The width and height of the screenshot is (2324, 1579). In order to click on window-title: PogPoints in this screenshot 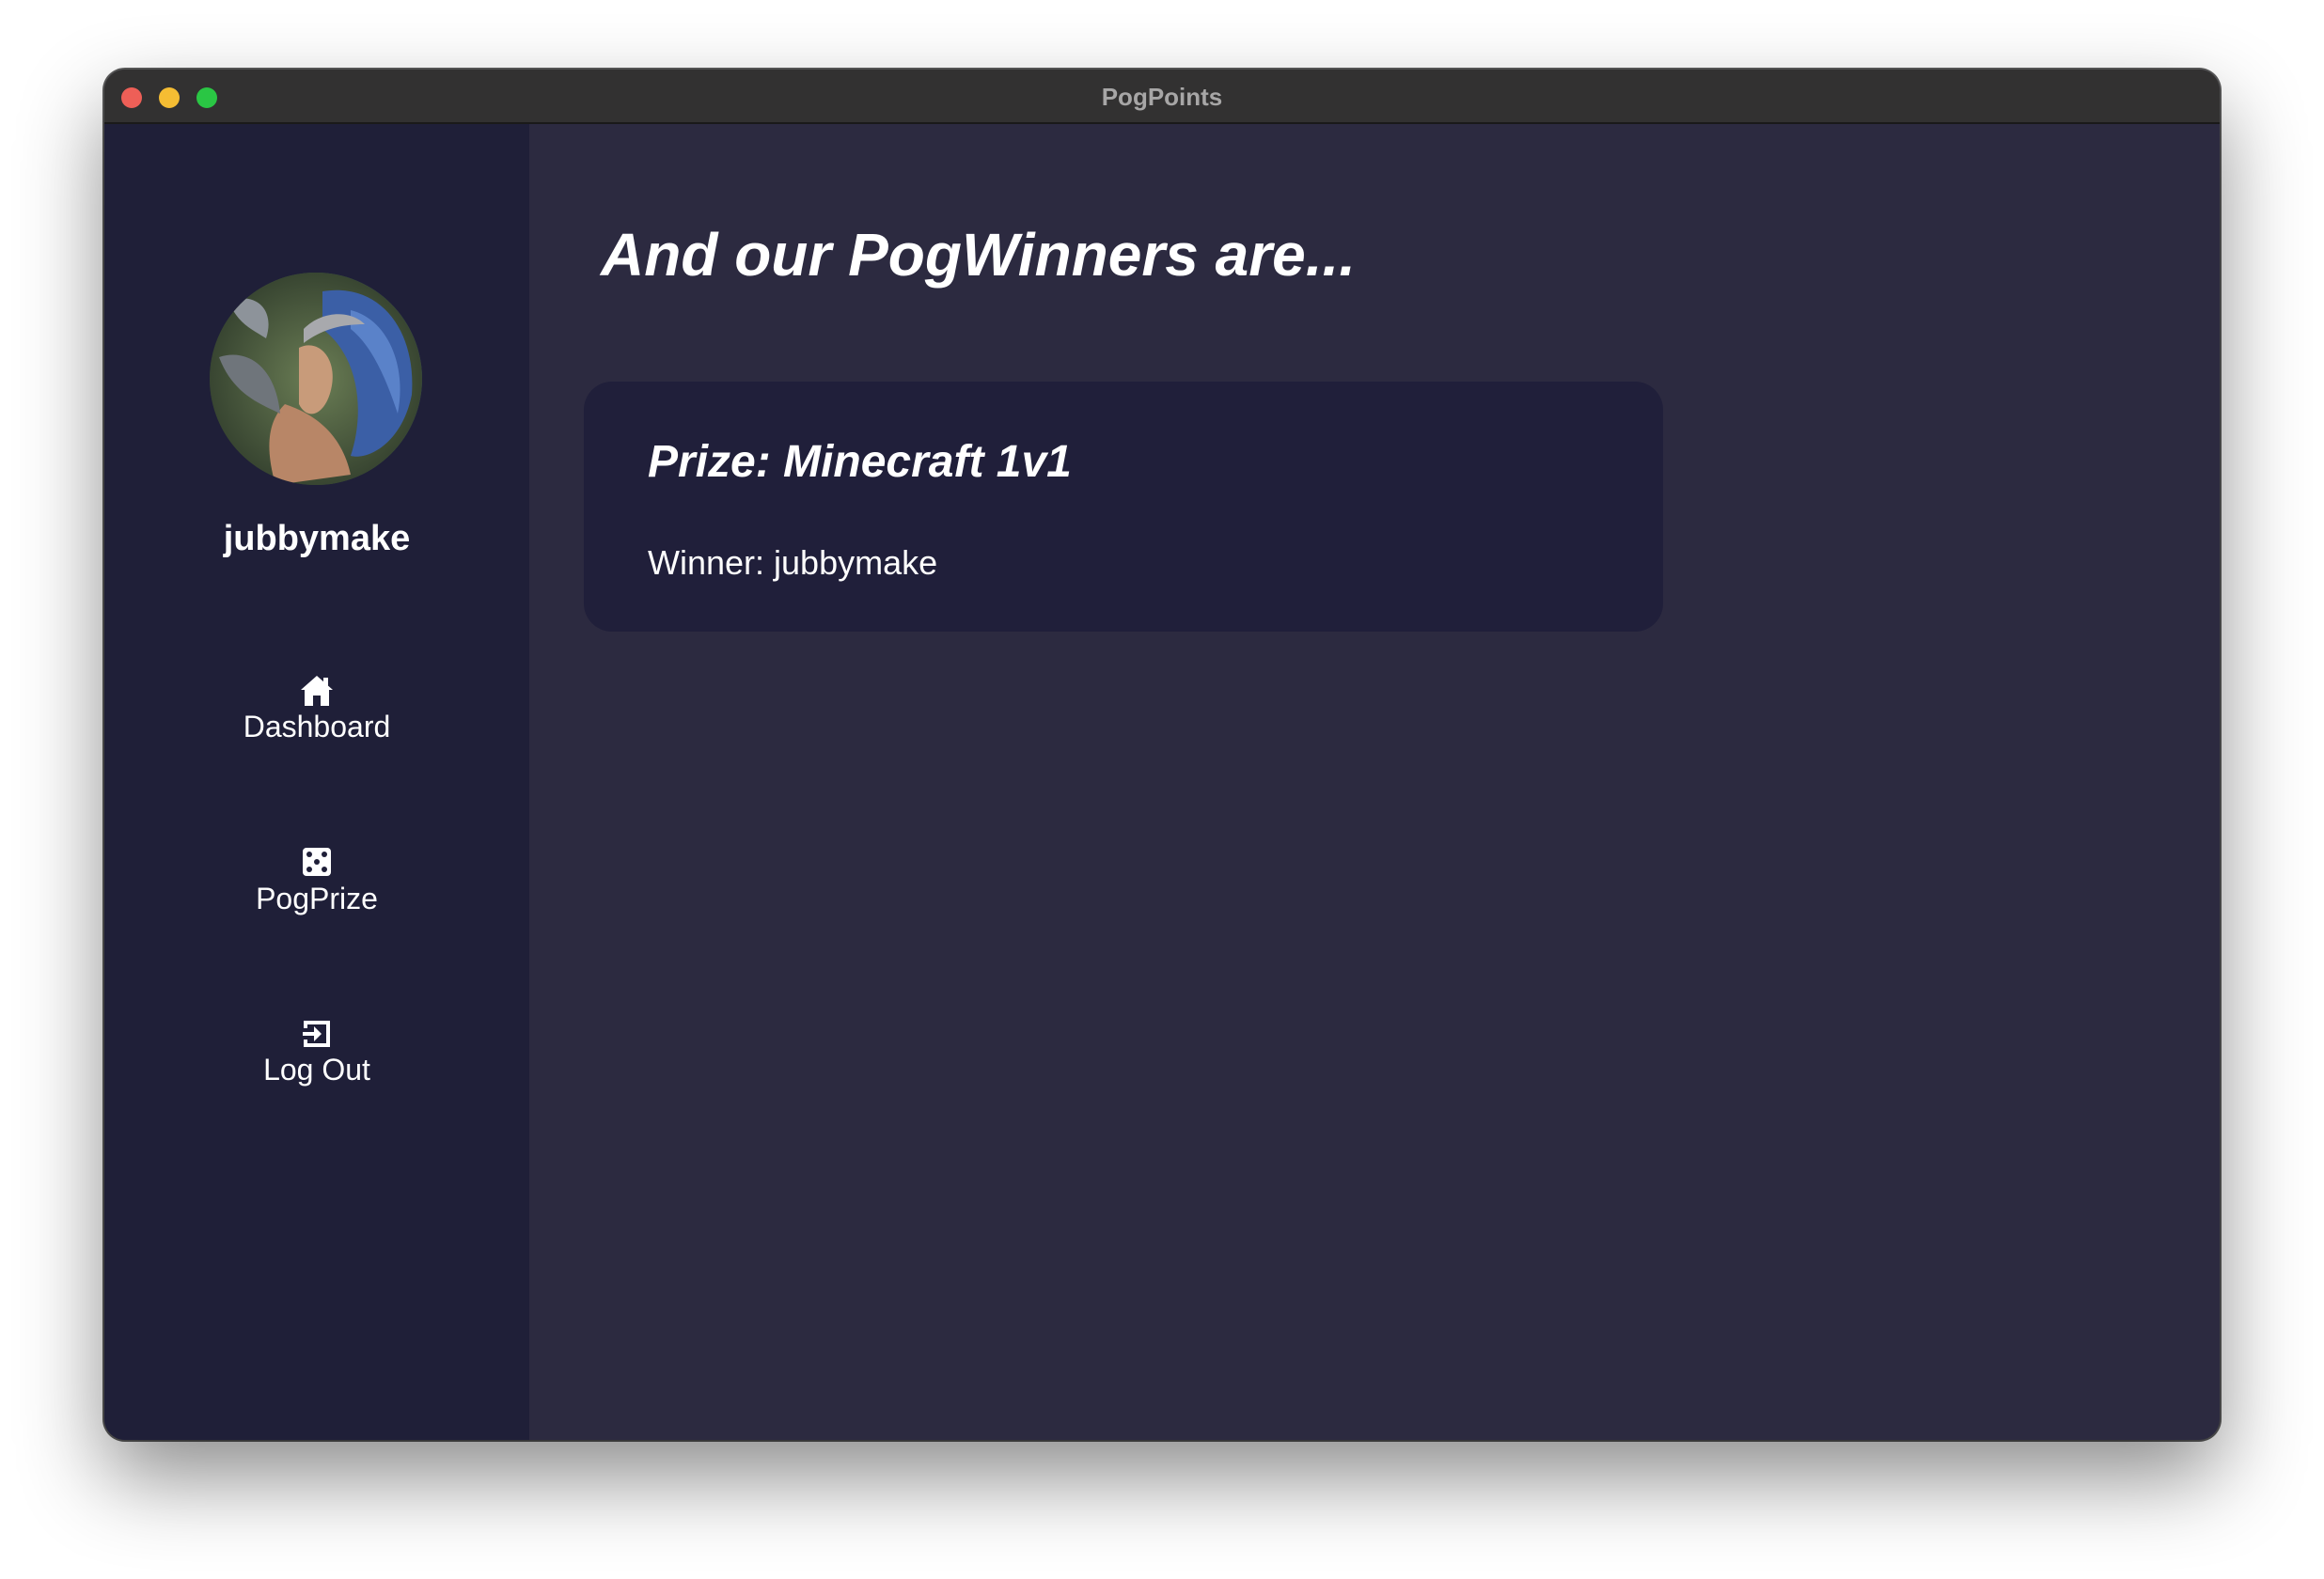, I will do `click(1162, 97)`.